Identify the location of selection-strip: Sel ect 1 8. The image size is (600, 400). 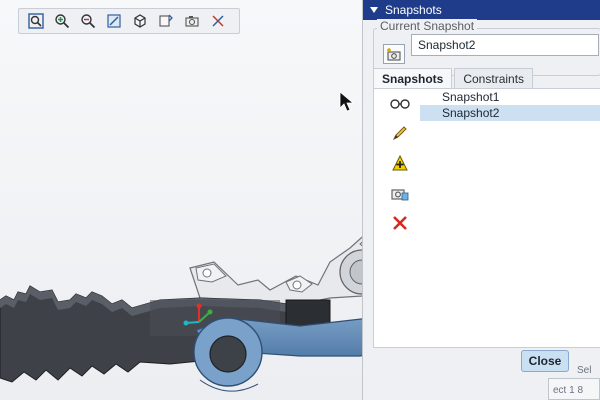
(574, 382).